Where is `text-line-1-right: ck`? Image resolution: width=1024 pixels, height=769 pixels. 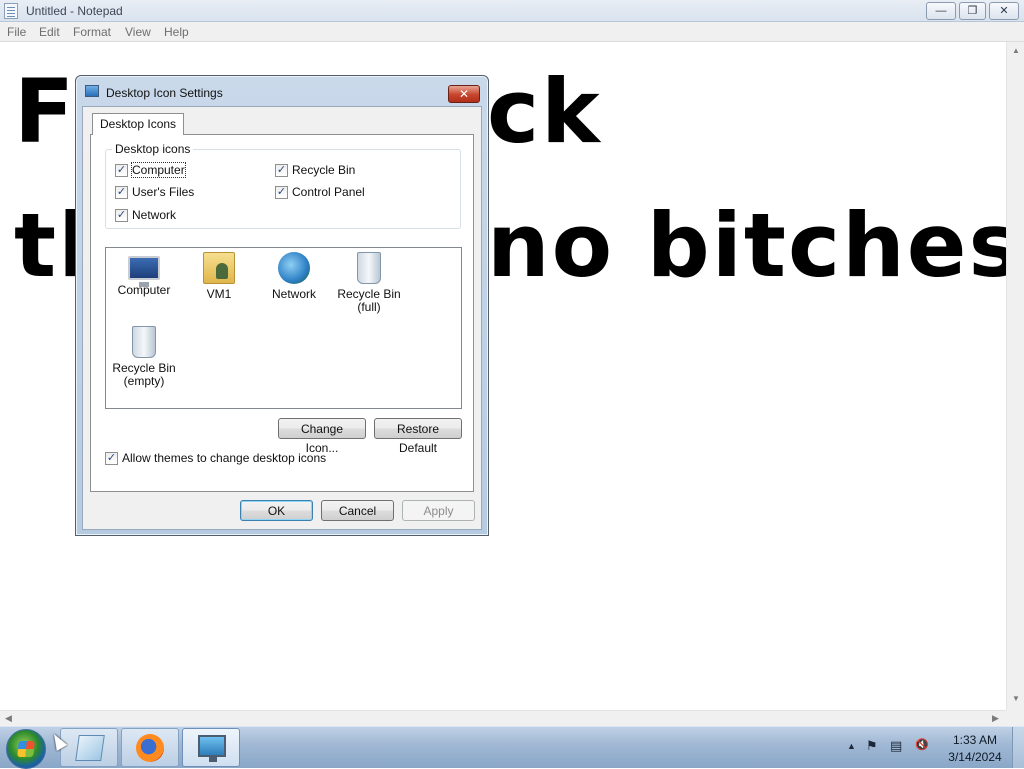 text-line-1-right: ck is located at coordinates (544, 111).